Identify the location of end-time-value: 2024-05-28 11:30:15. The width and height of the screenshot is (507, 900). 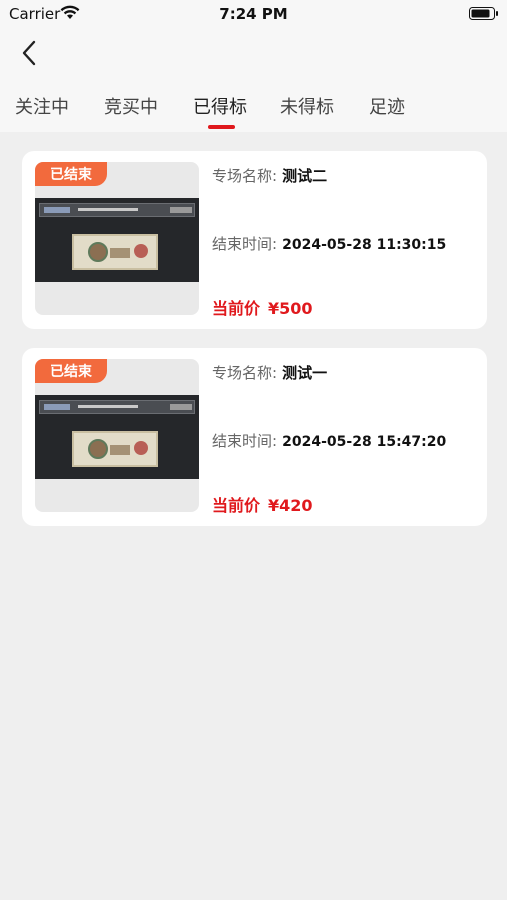
(364, 245).